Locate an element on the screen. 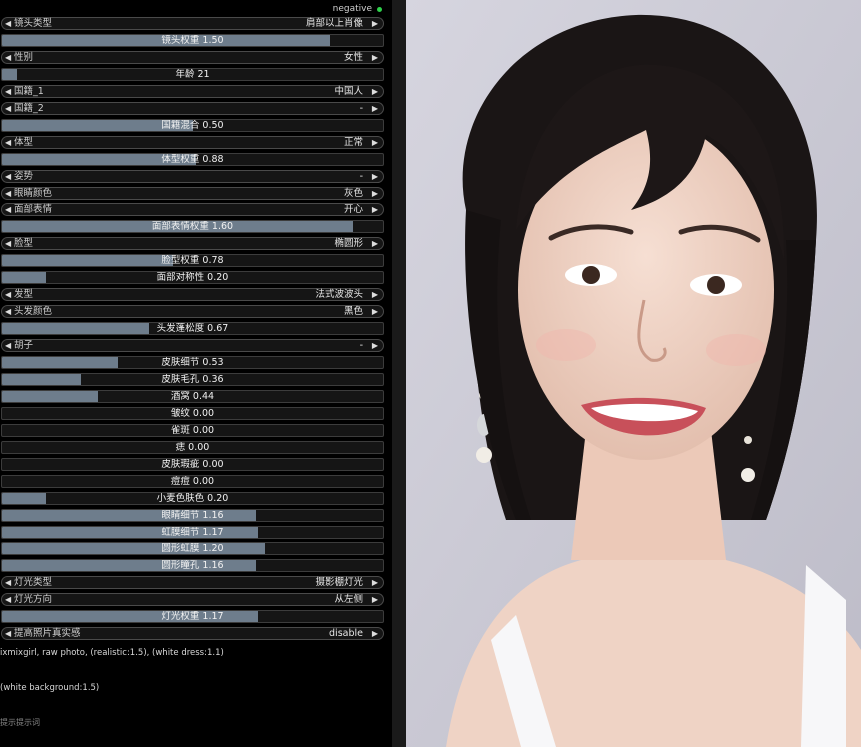 This screenshot has width=861, height=747. combo-value: disable is located at coordinates (346, 634).